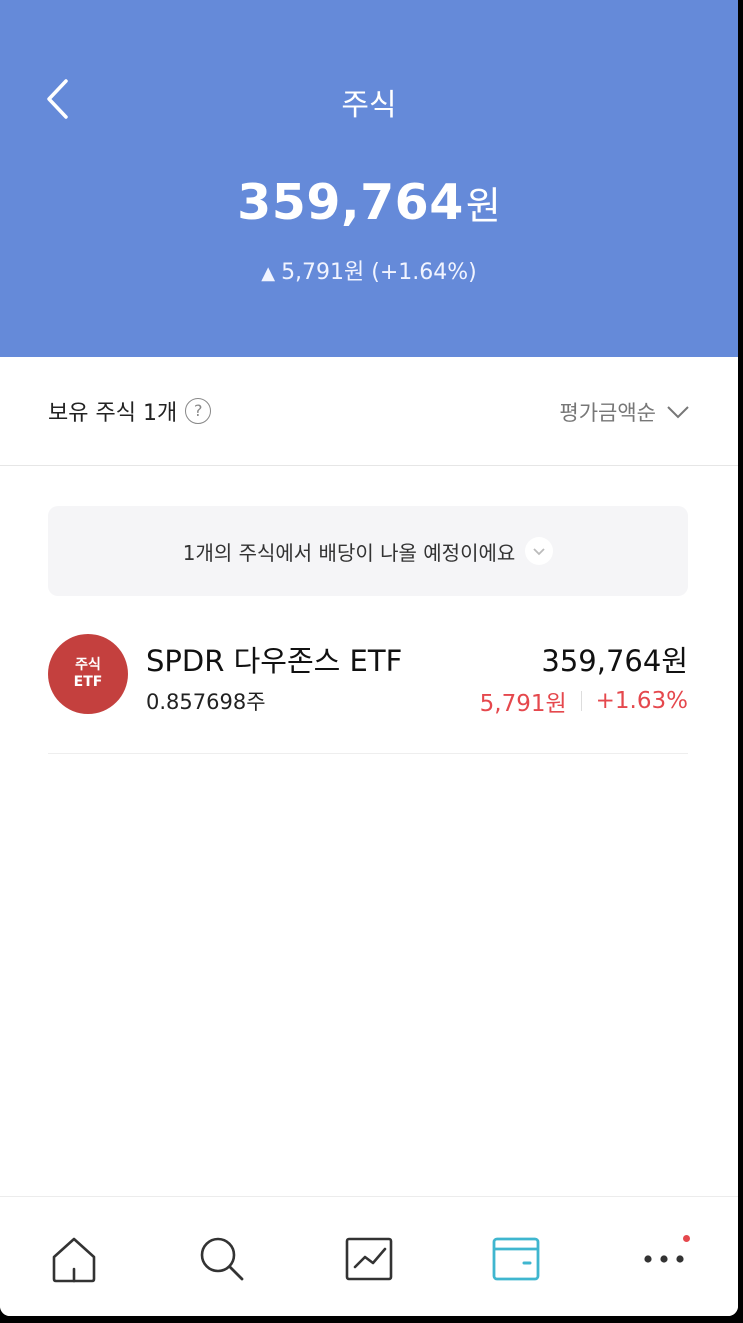 The width and height of the screenshot is (743, 1323). I want to click on home-icon, so click(74, 1260).